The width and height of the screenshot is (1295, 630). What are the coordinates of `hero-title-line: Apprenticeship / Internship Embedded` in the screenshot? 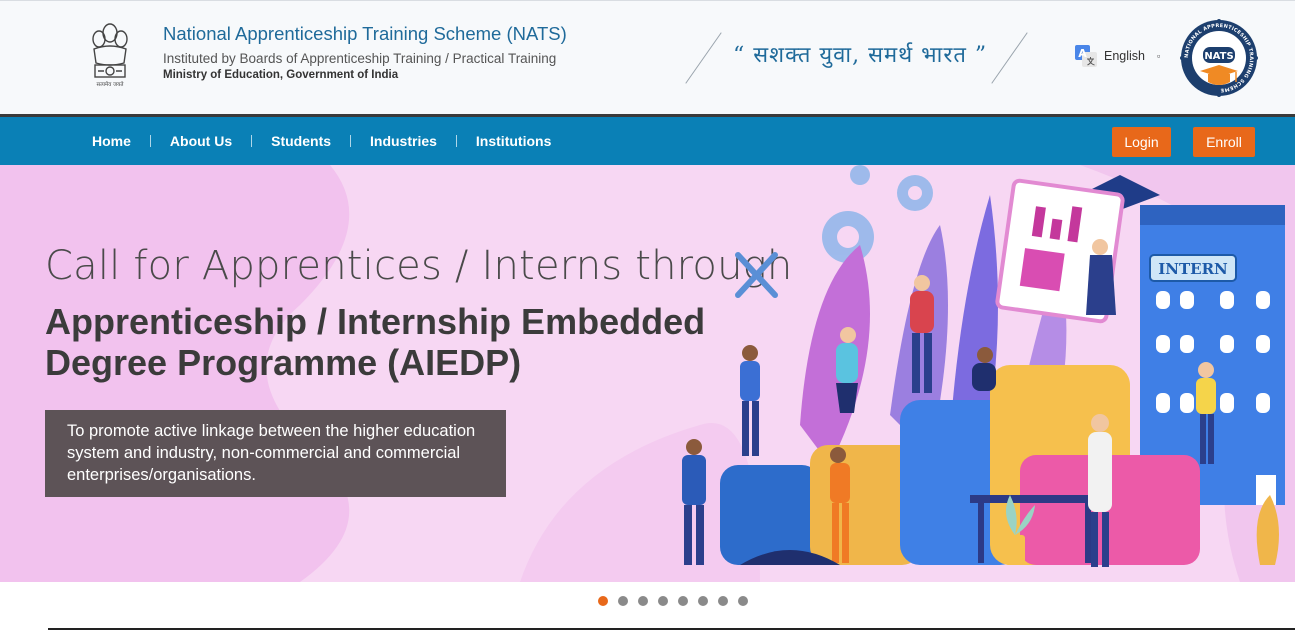 It's located at (375, 321).